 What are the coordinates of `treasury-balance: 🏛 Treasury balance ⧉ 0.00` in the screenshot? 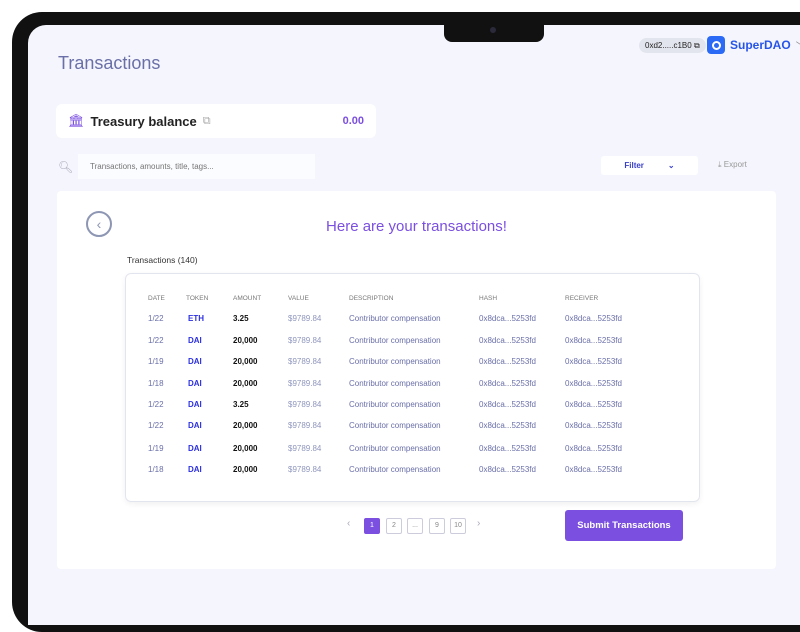 It's located at (216, 121).